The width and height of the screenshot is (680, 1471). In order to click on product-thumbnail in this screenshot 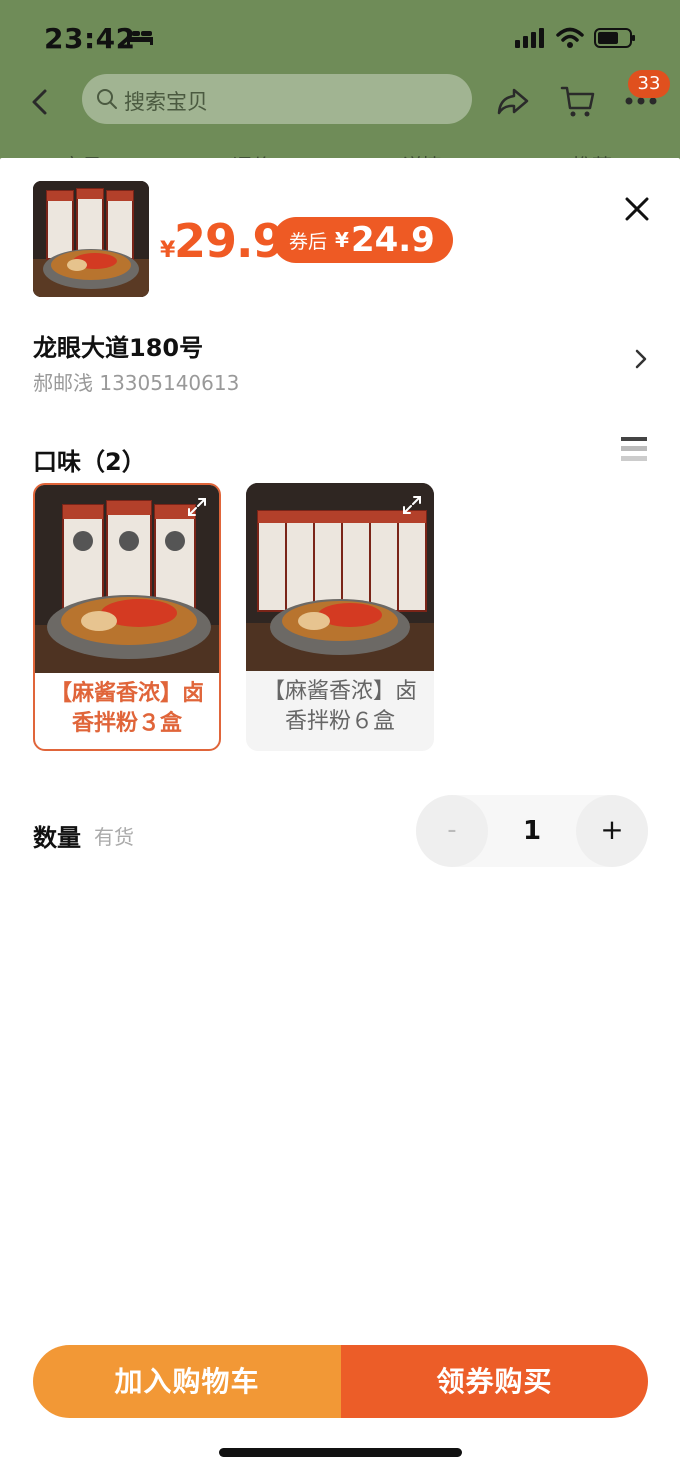, I will do `click(91, 239)`.